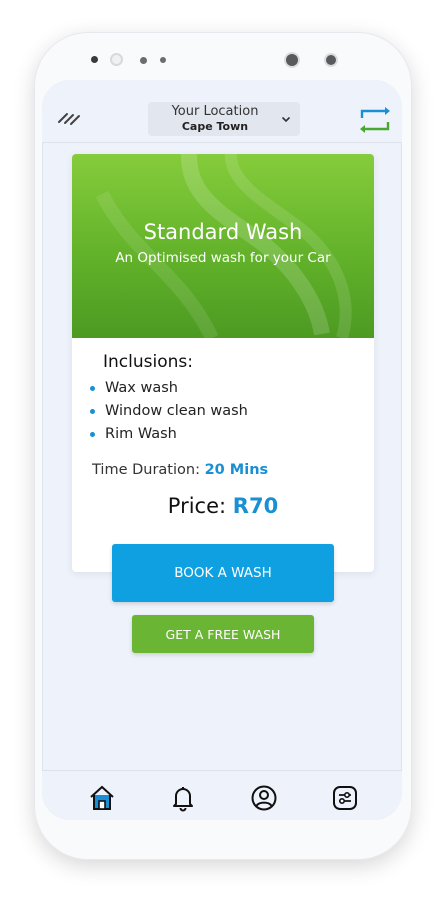 The image size is (446, 924). I want to click on inclusions-list: Wax wash Window clean wash Rim Wash, so click(169, 411).